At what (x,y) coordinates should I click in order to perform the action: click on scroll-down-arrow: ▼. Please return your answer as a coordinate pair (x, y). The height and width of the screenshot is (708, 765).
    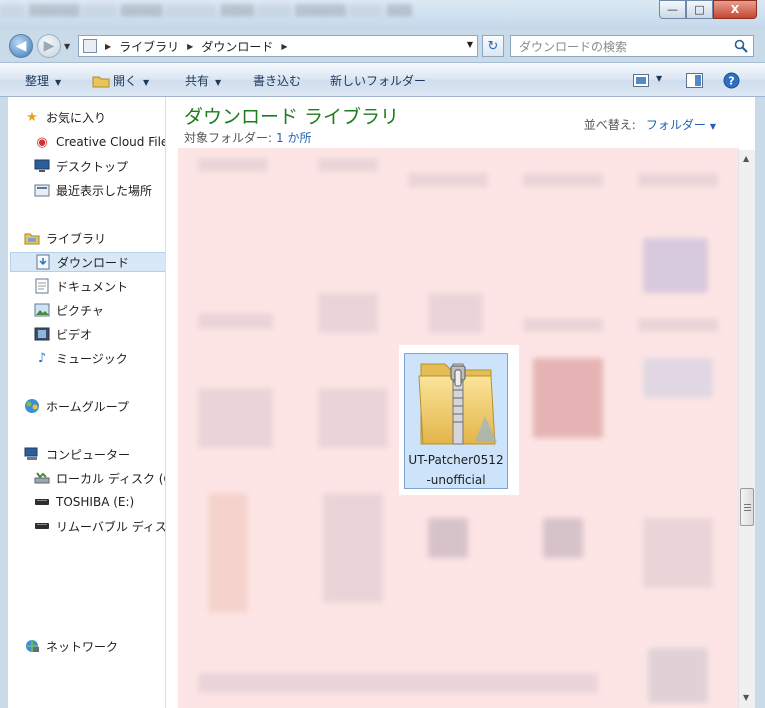
    Looking at the image, I should click on (746, 697).